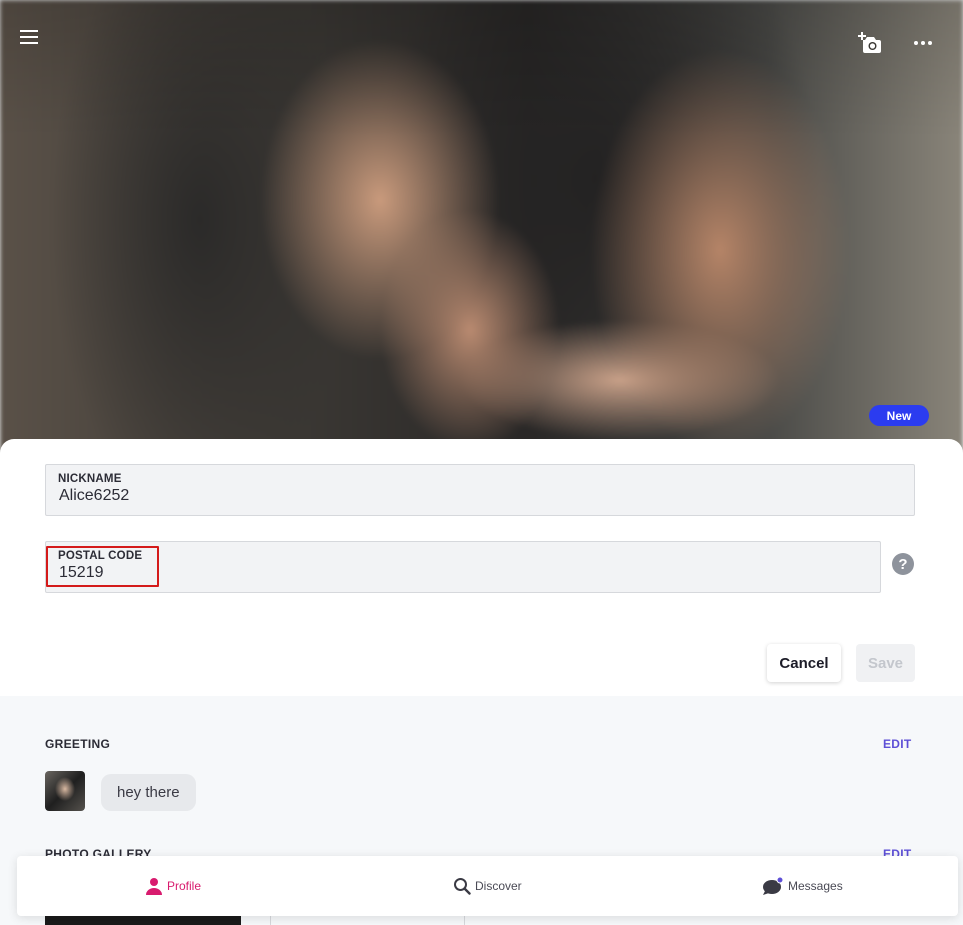 The width and height of the screenshot is (963, 925). What do you see at coordinates (804, 663) in the screenshot?
I see `cancel-button: Cancel` at bounding box center [804, 663].